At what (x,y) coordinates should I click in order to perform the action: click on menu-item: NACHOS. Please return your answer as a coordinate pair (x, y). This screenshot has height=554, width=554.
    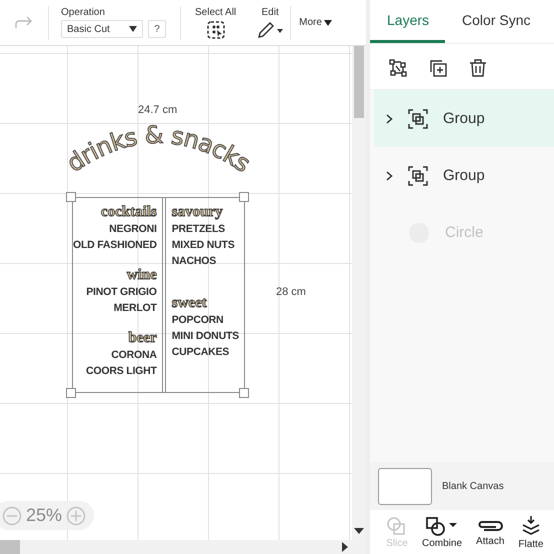
    Looking at the image, I should click on (195, 261).